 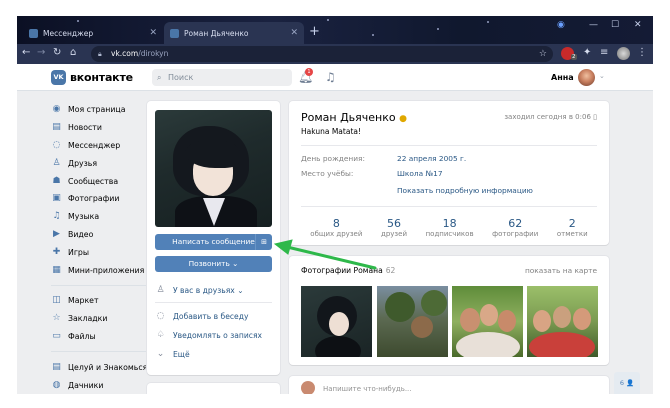 I want to click on profile-counter: 8 общих друзей, so click(x=336, y=227).